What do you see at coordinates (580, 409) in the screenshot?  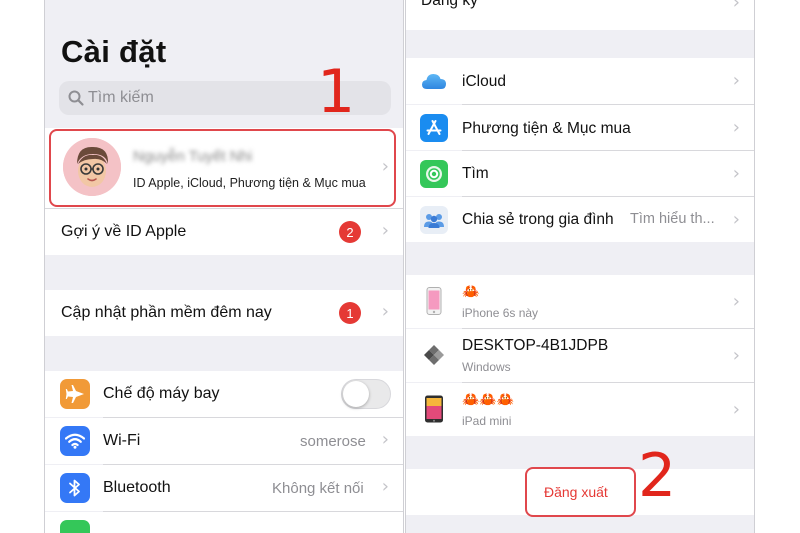 I see `device-row: 🦀🦀🦀 iPad mini ›` at bounding box center [580, 409].